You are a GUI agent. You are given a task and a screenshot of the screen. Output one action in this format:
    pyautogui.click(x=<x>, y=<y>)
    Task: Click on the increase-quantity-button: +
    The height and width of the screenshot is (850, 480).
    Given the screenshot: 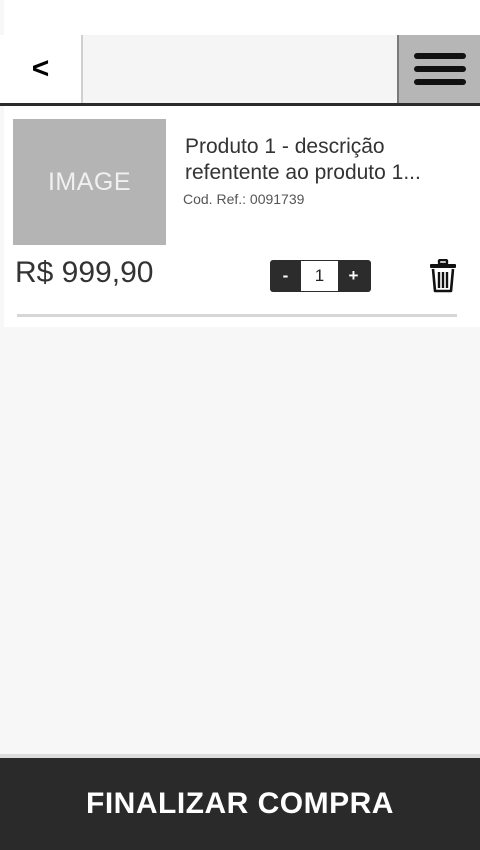 What is the action you would take?
    pyautogui.click(x=353, y=276)
    